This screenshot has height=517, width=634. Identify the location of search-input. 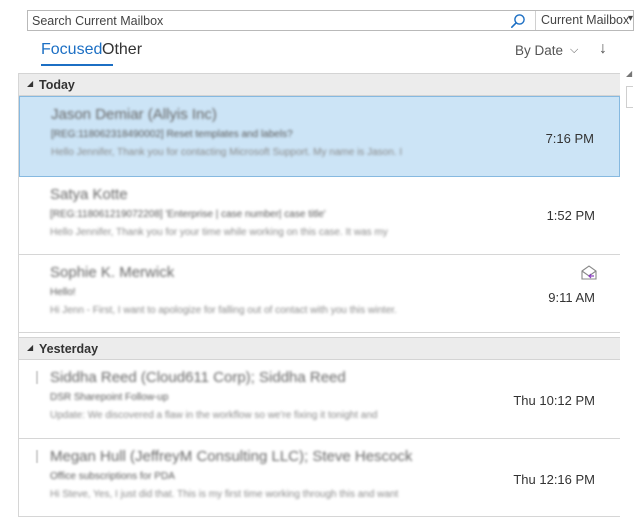
(267, 20).